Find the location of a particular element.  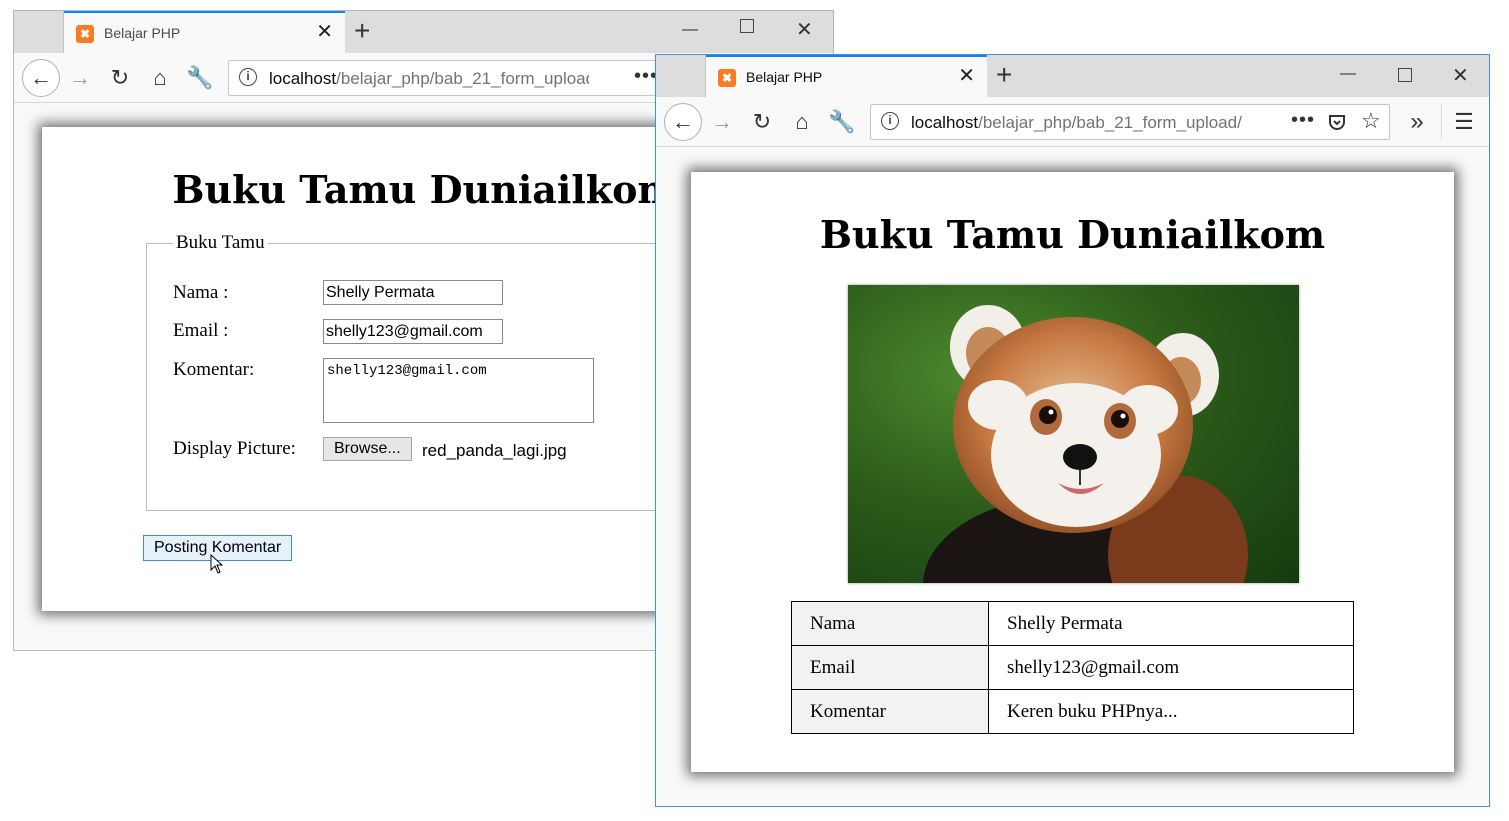

bookmark-star-icon: ☆ is located at coordinates (1371, 121).